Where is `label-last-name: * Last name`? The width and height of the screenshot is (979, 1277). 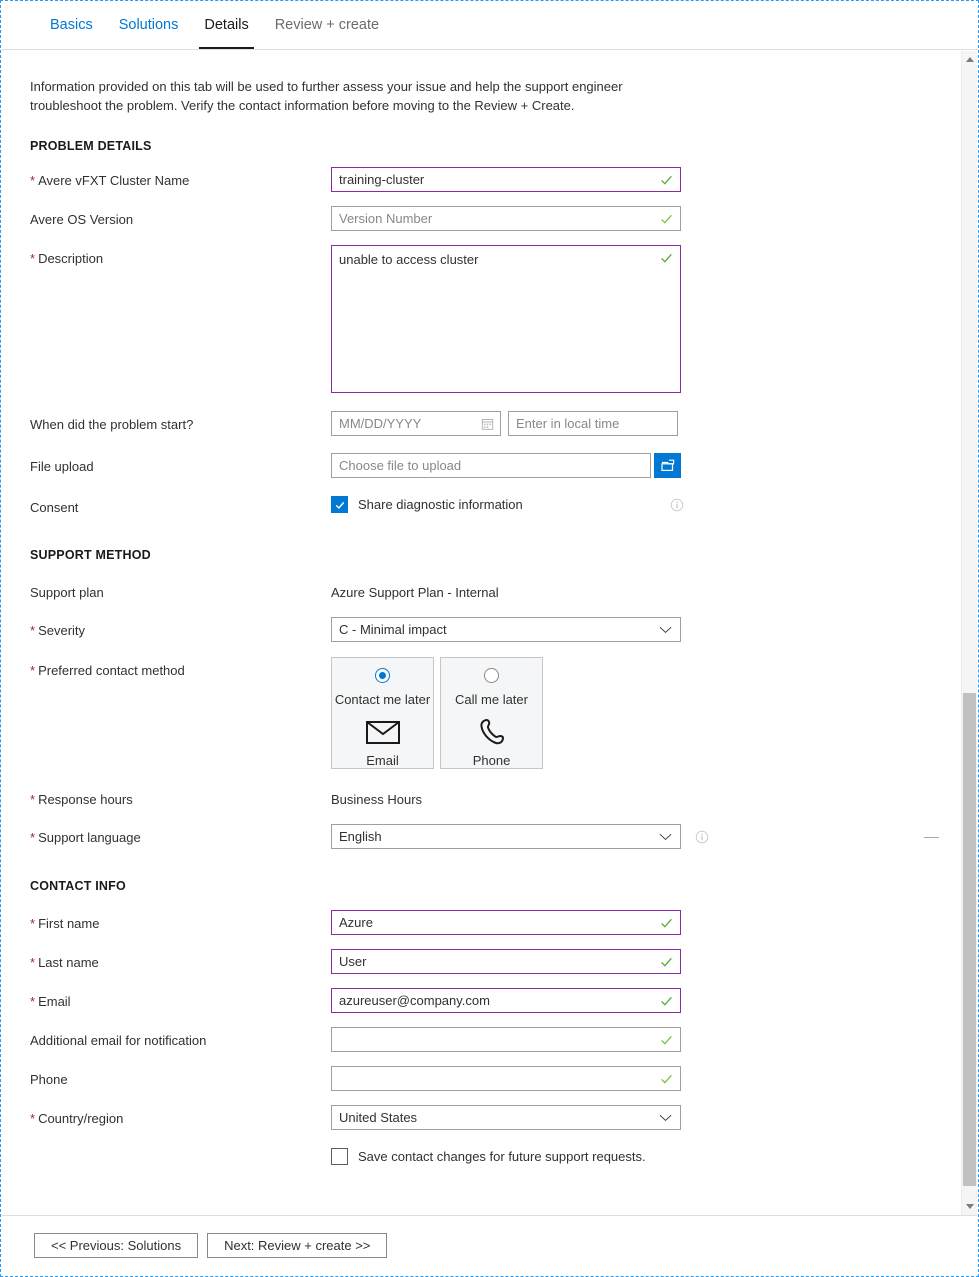 label-last-name: * Last name is located at coordinates (64, 962).